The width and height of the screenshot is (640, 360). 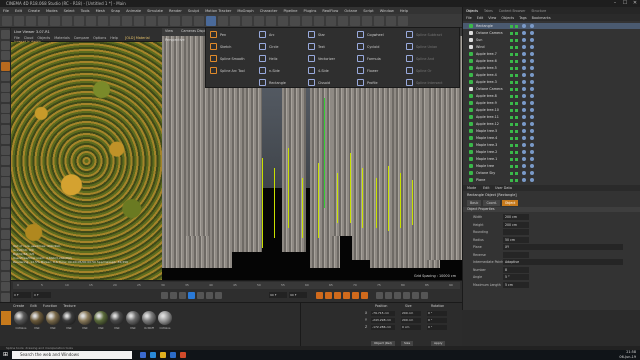 What do you see at coordinates (383, 313) in the screenshot?
I see `position-field: -79.715 cm` at bounding box center [383, 313].